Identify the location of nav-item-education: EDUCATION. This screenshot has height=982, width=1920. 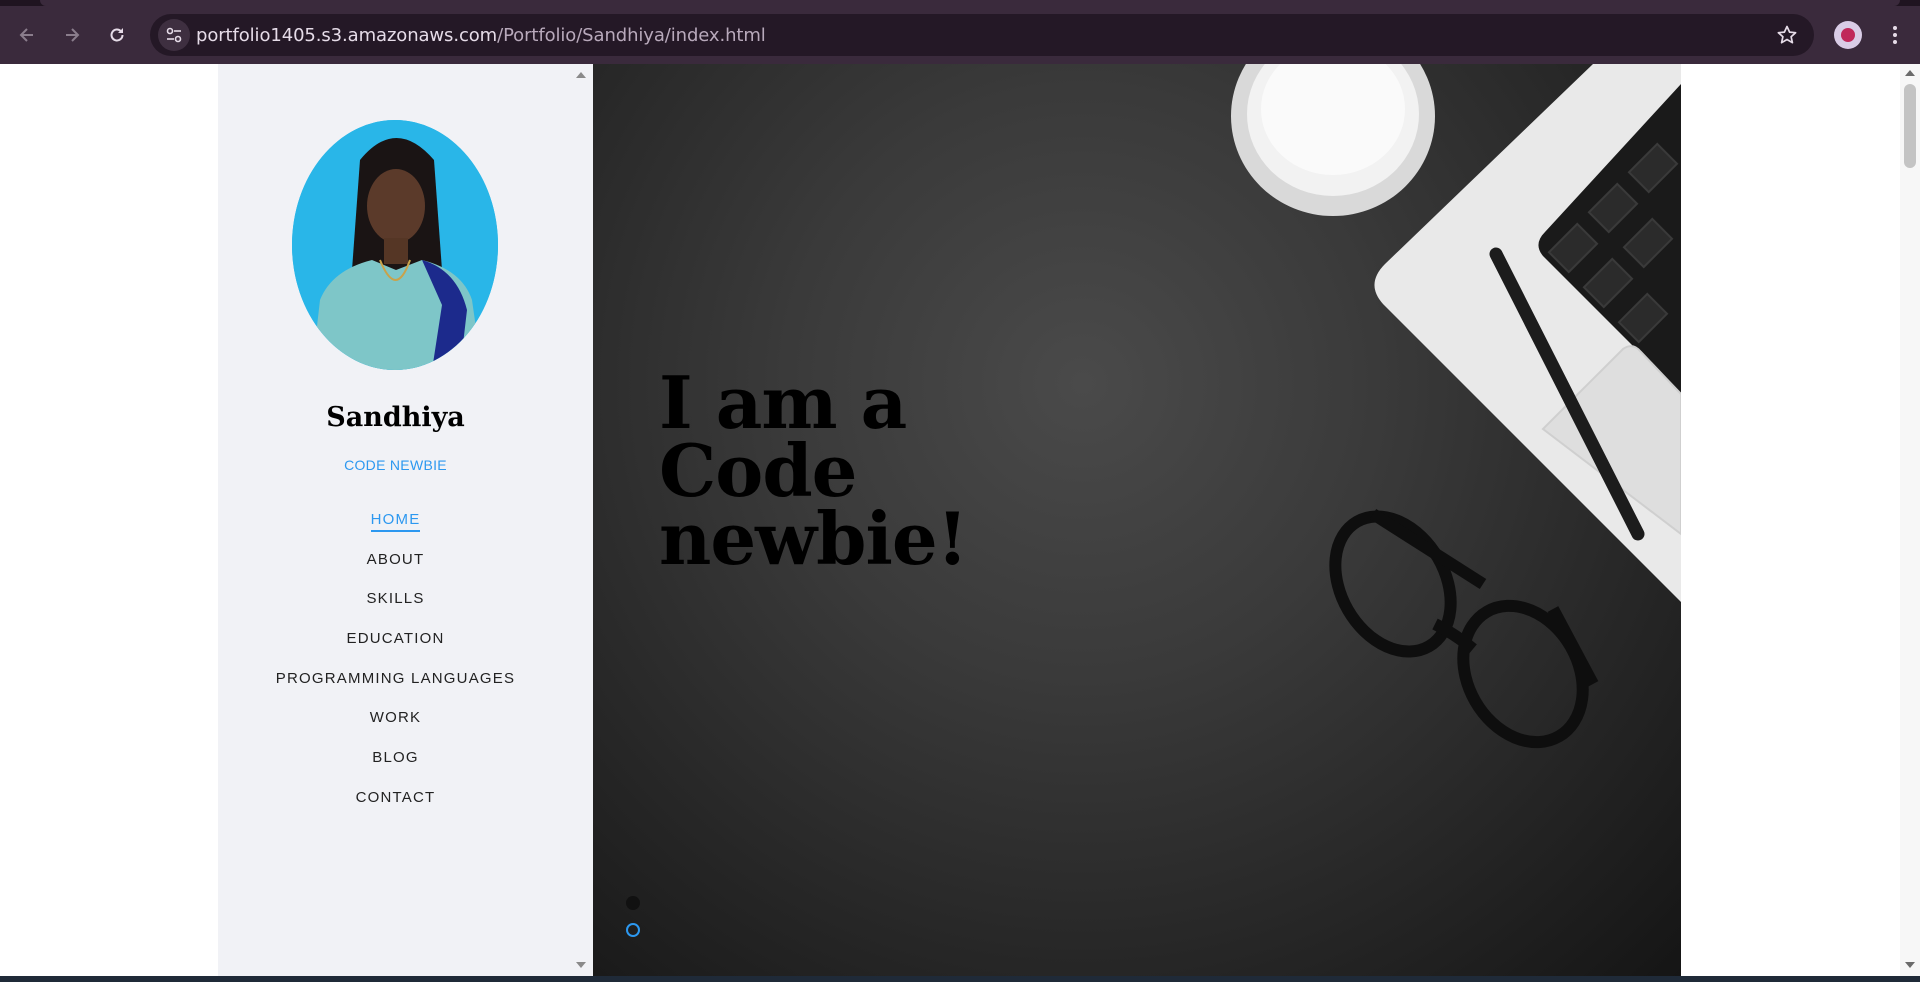
(395, 639).